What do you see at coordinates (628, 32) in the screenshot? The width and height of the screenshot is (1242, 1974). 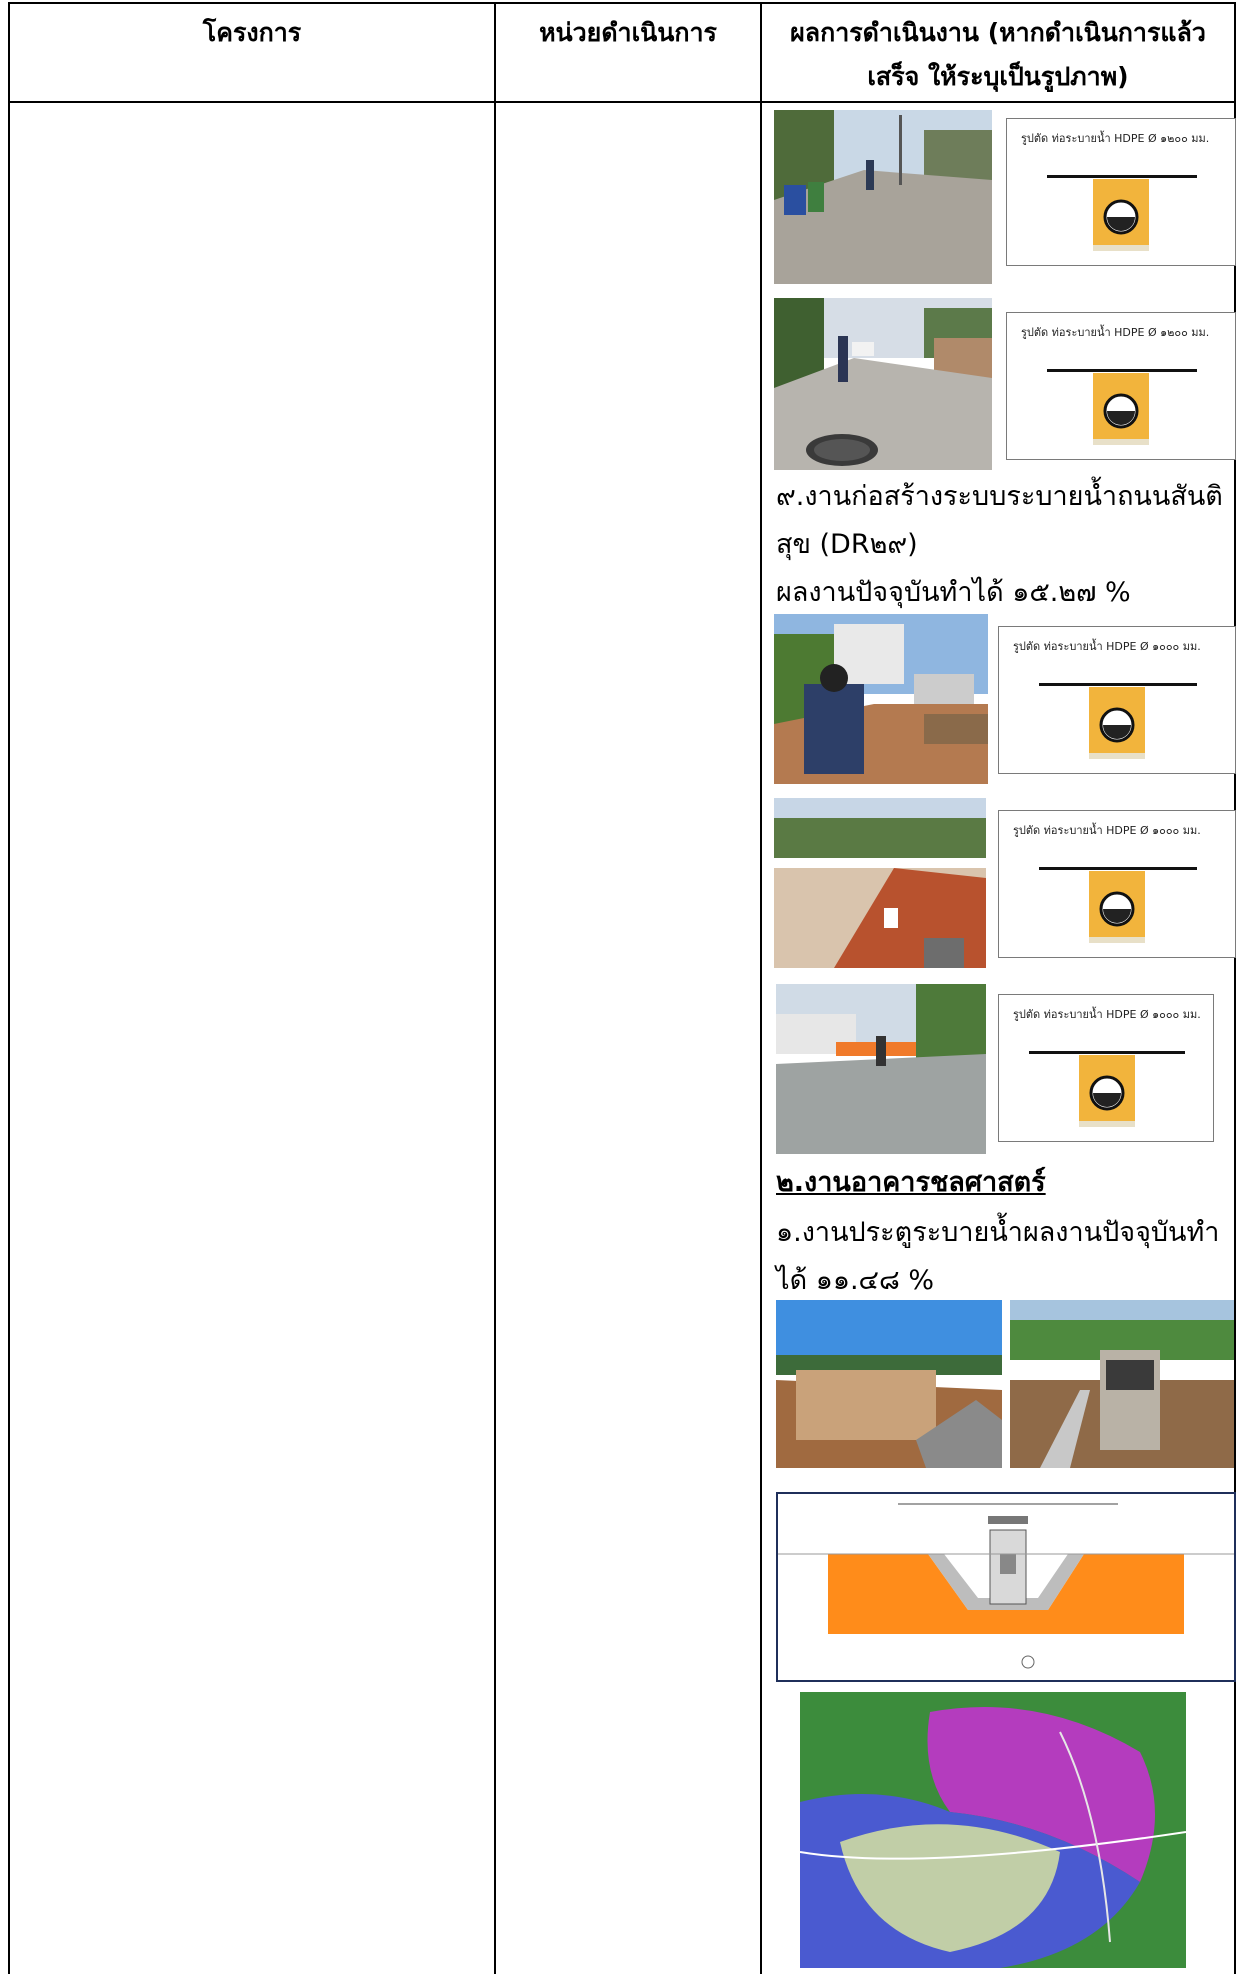 I see `header-agency: หน่วยดำเนินการ` at bounding box center [628, 32].